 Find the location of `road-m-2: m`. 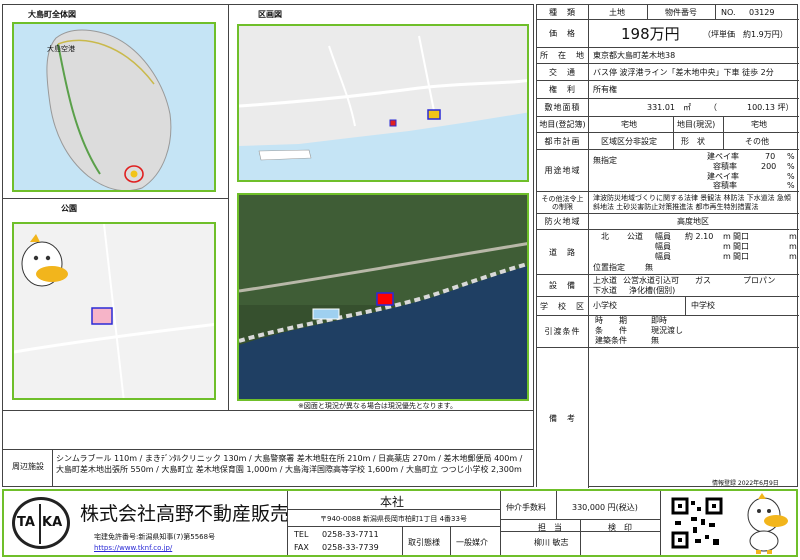

road-m-2: m is located at coordinates (727, 246).